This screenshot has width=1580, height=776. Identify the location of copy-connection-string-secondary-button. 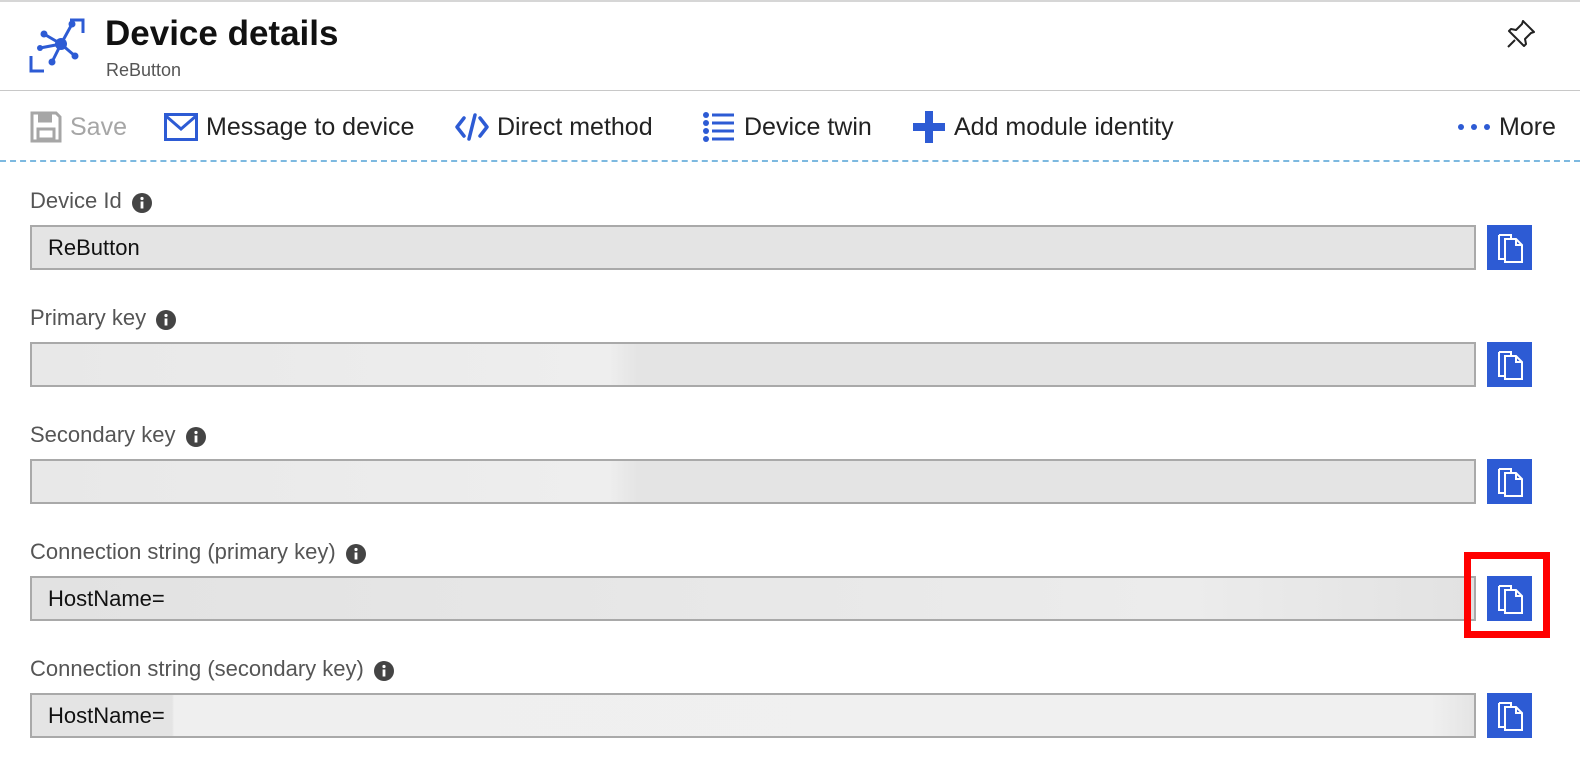
(1509, 715).